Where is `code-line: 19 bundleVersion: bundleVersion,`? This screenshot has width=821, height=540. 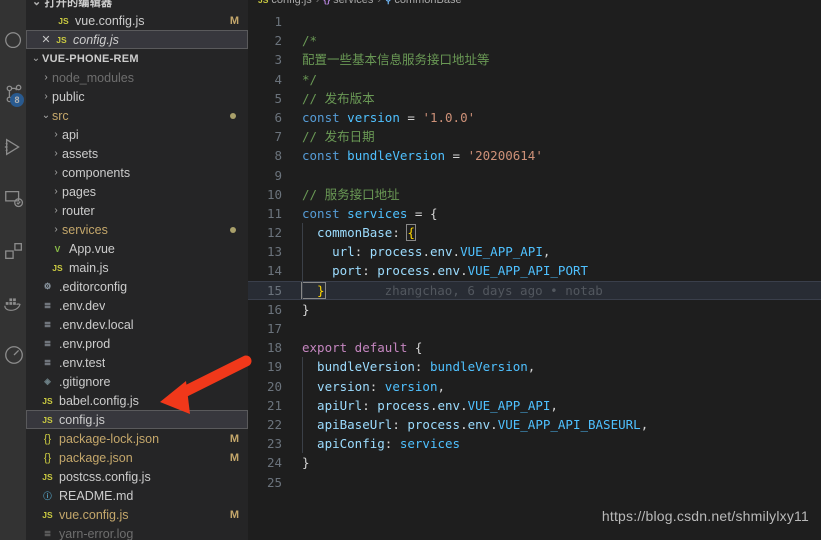 code-line: 19 bundleVersion: bundleVersion, is located at coordinates (534, 367).